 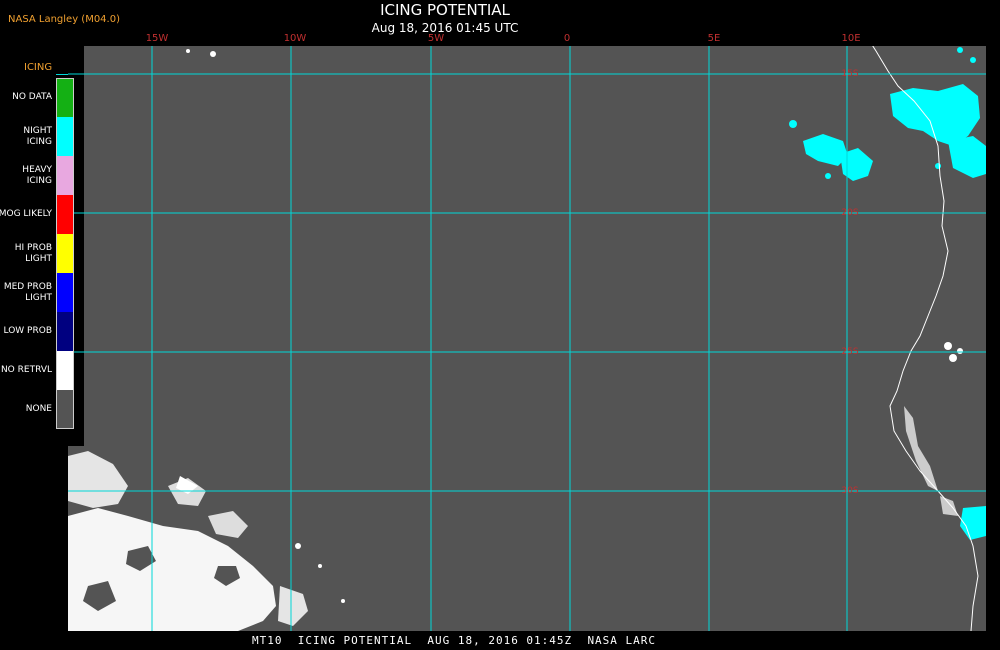 I want to click on legend-item-med-prob-light: MED PROB LIGHT, so click(x=38, y=292).